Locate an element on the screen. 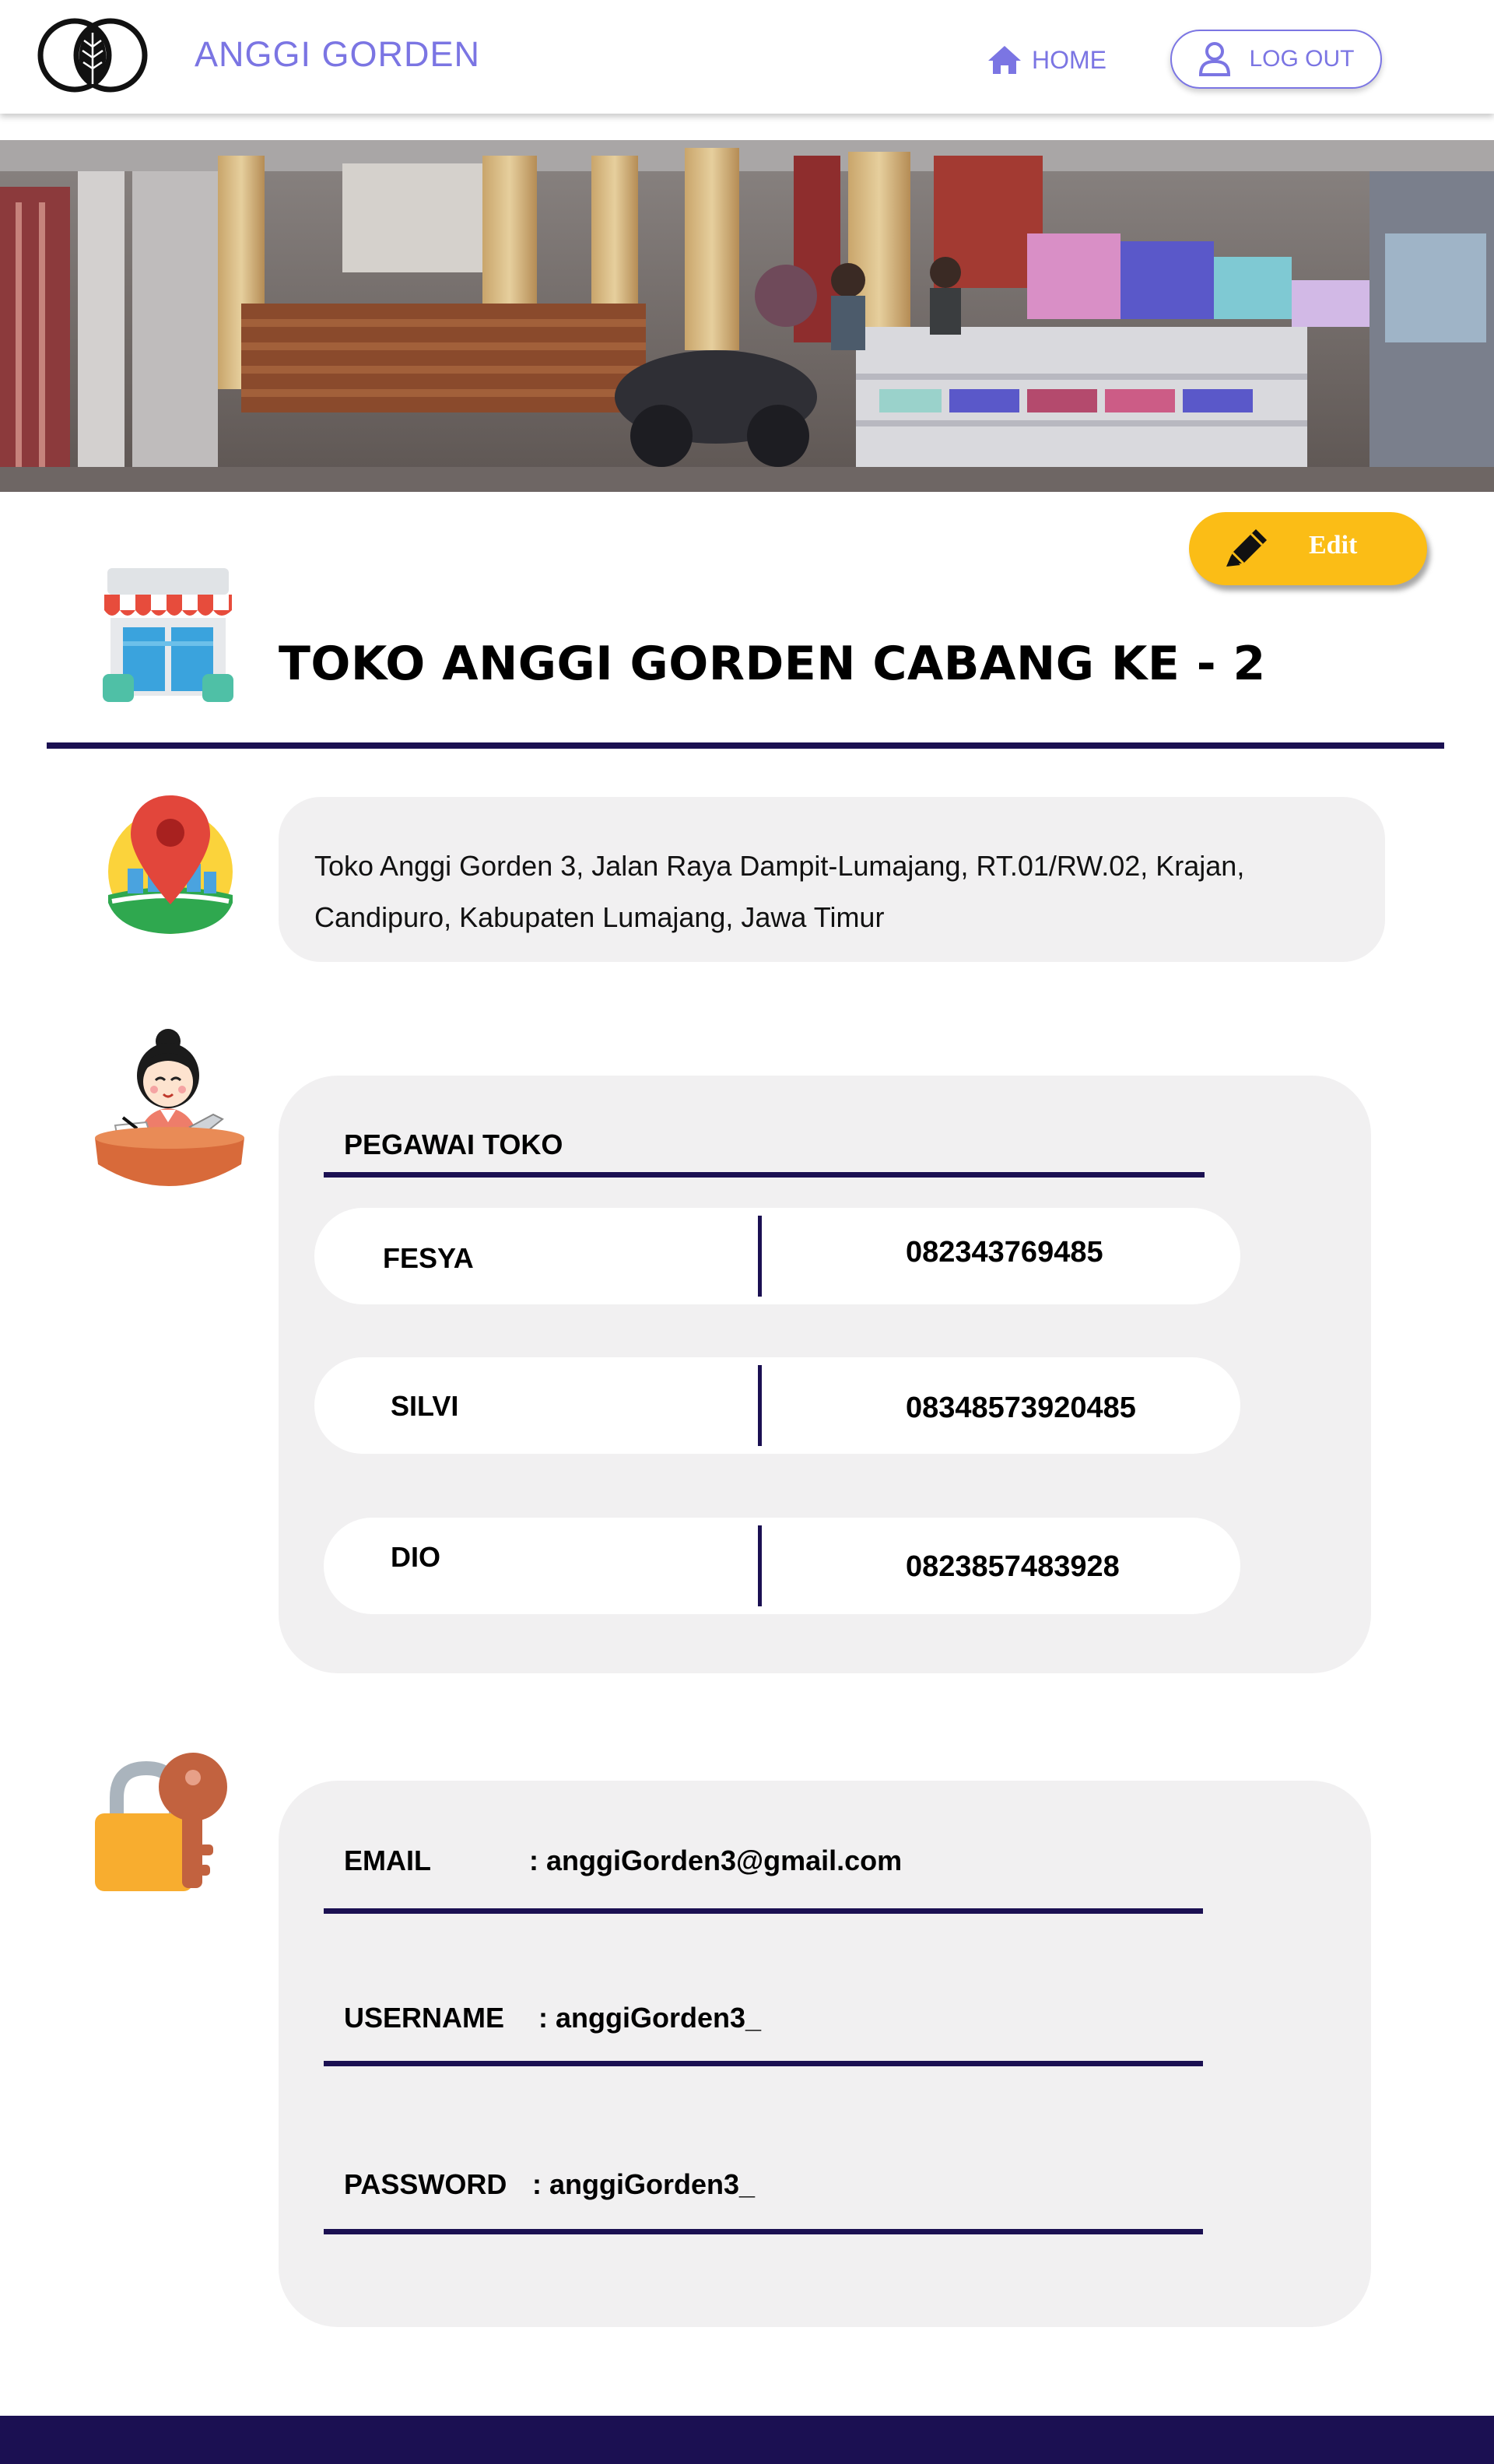  map-pin-icon is located at coordinates (170, 866).